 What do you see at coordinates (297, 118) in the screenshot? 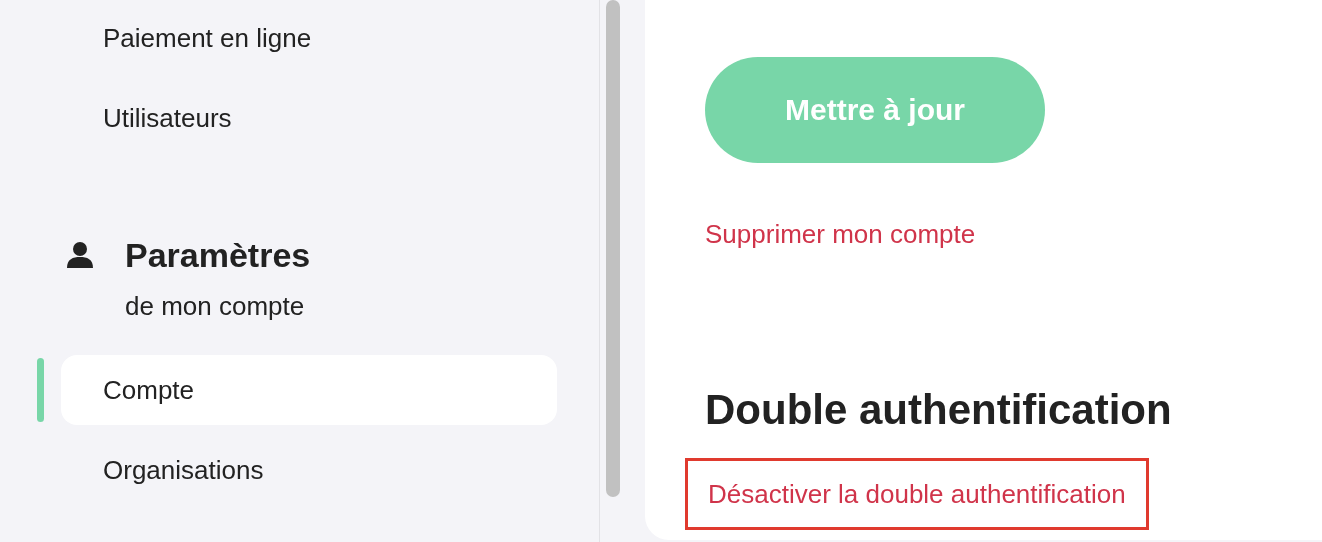
I see `sidebar-item: Utilisateurs` at bounding box center [297, 118].